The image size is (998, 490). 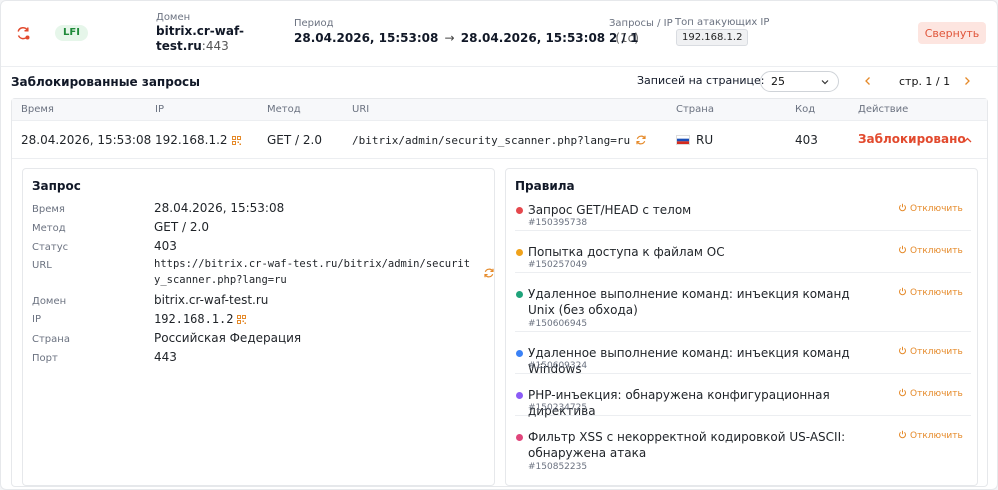 I want to click on rule-name: Запрос GET/HEAD с телом, so click(x=610, y=210).